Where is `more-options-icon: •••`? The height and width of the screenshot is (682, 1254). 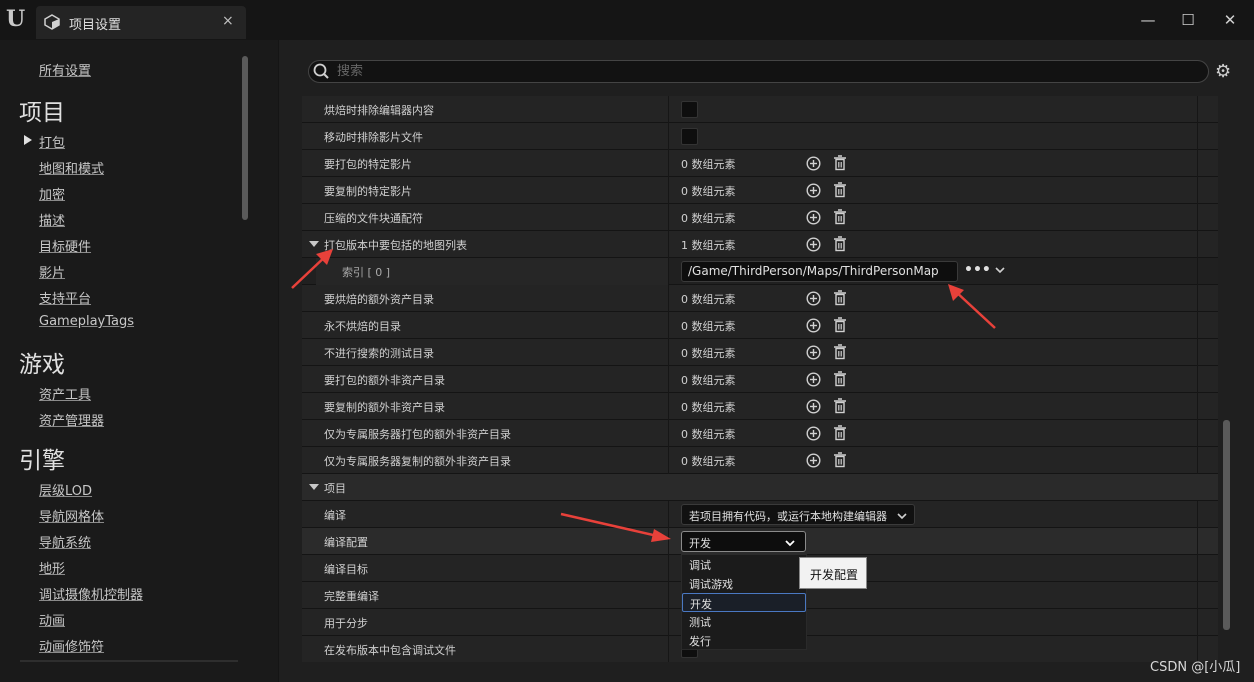
more-options-icon: ••• is located at coordinates (977, 270).